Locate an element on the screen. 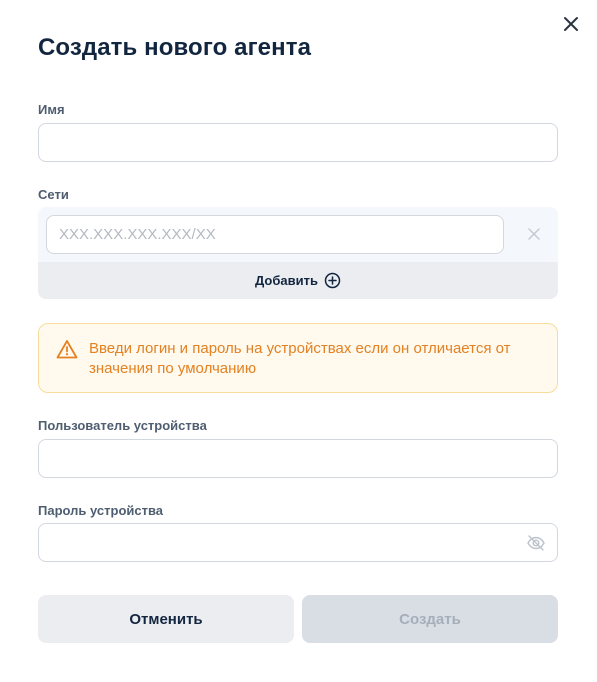  network-clear-button is located at coordinates (534, 234).